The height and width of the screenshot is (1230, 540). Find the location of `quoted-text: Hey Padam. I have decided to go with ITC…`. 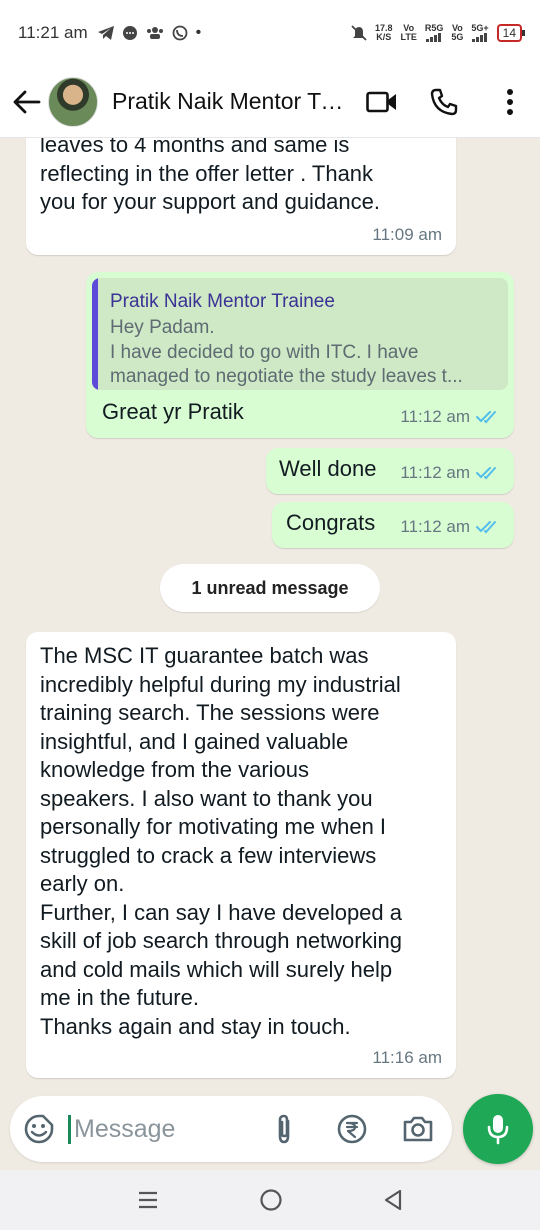

quoted-text: Hey Padam. I have decided to go with ITC… is located at coordinates (286, 352).